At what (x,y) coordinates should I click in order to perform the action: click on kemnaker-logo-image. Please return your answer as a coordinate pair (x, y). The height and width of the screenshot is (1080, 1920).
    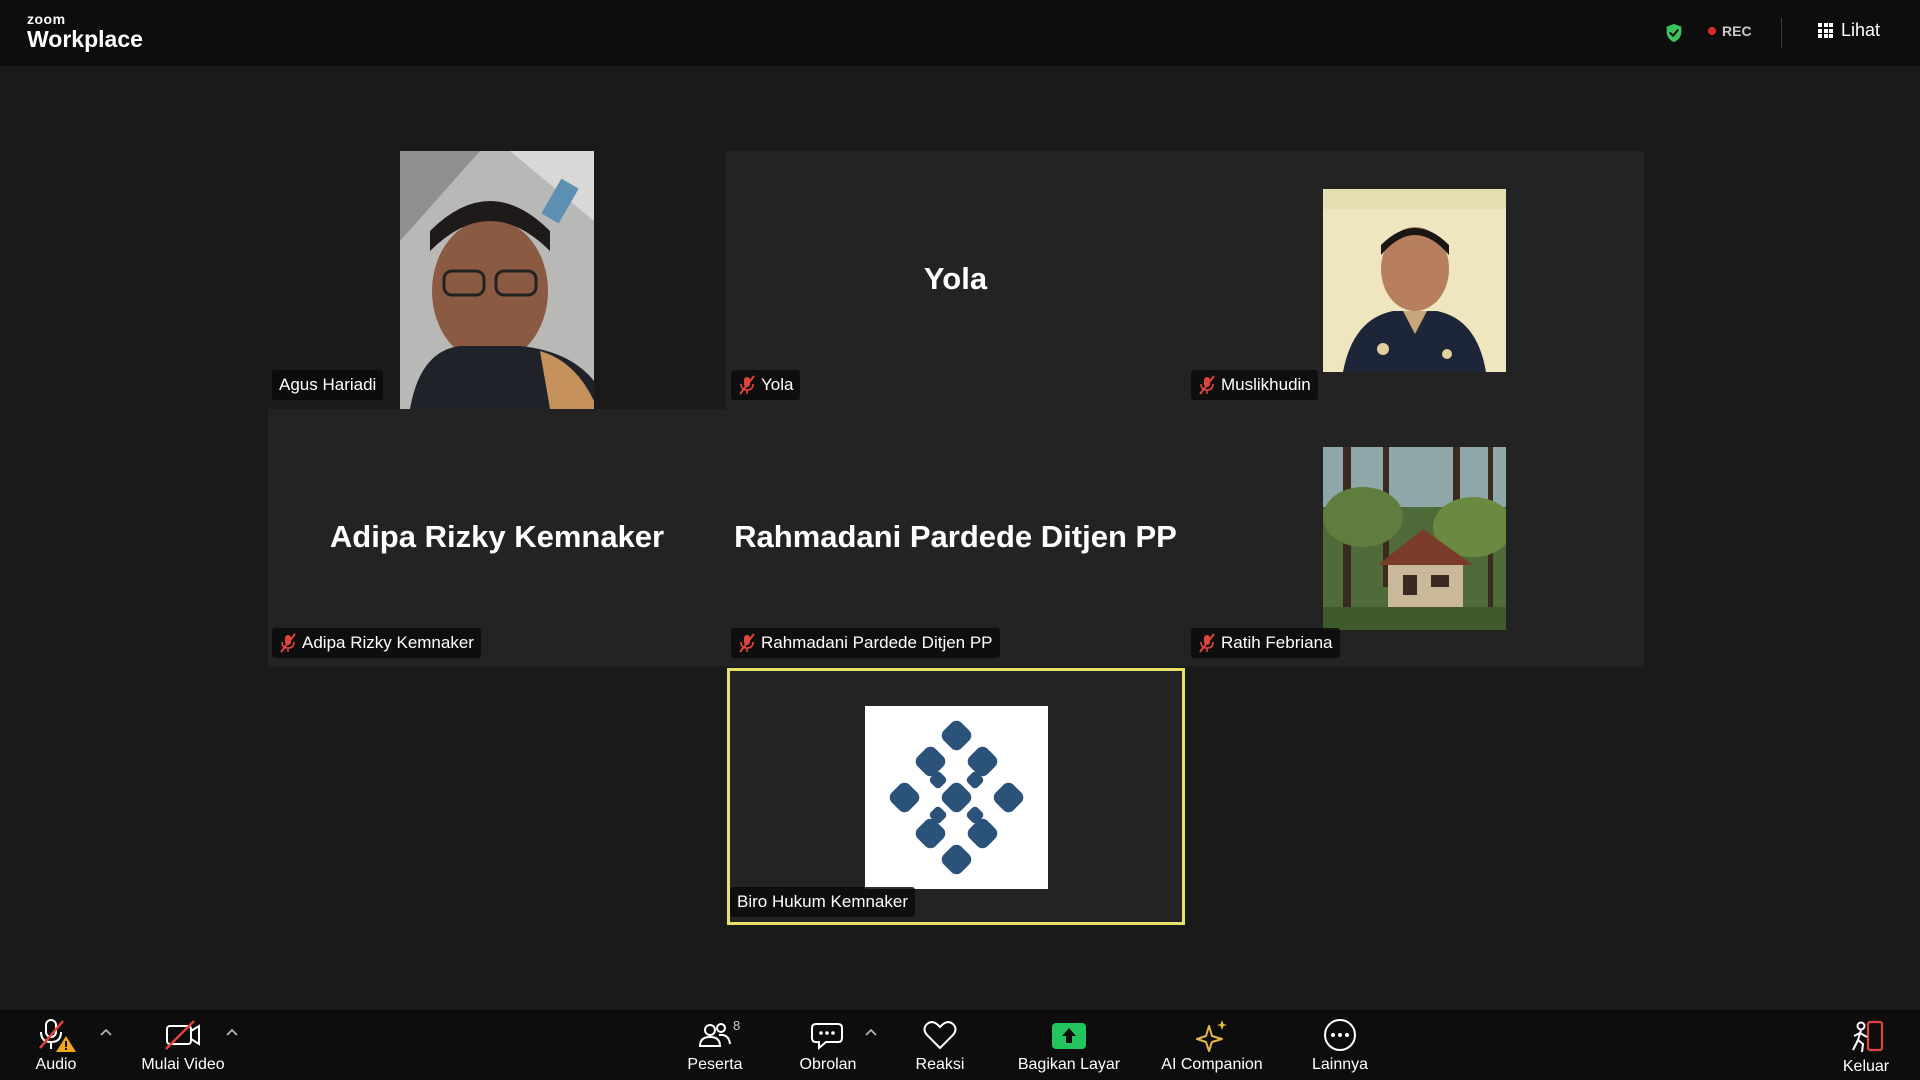
    Looking at the image, I should click on (956, 797).